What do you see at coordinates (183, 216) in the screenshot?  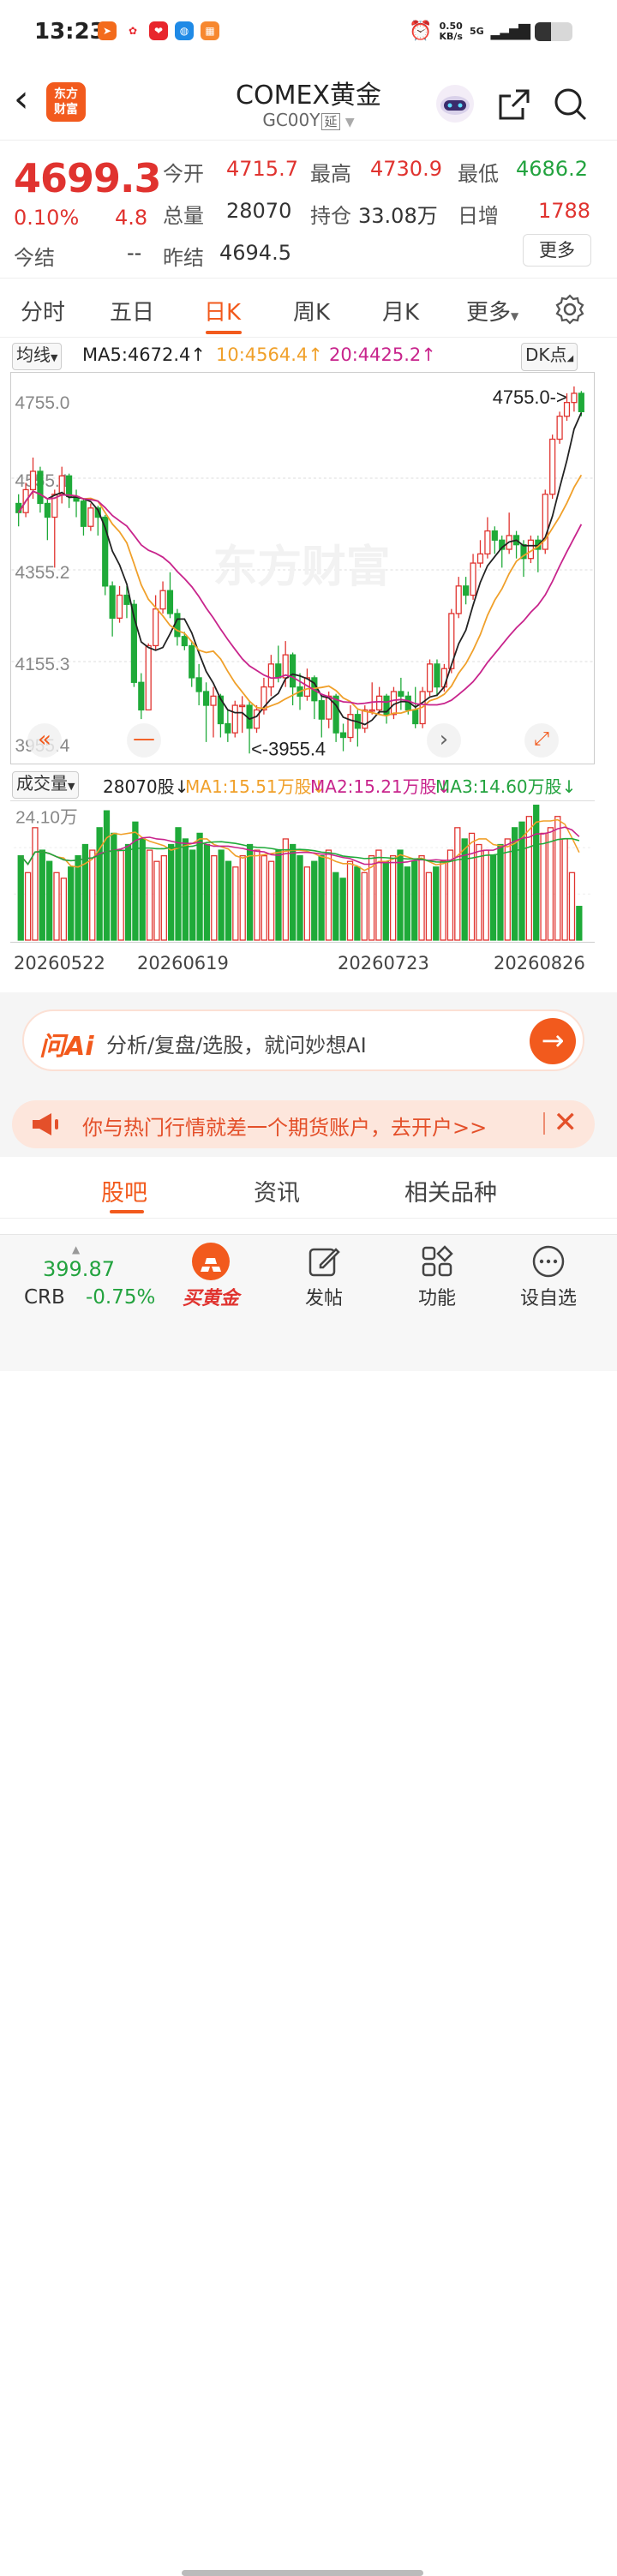 I see `volume-label: 总量` at bounding box center [183, 216].